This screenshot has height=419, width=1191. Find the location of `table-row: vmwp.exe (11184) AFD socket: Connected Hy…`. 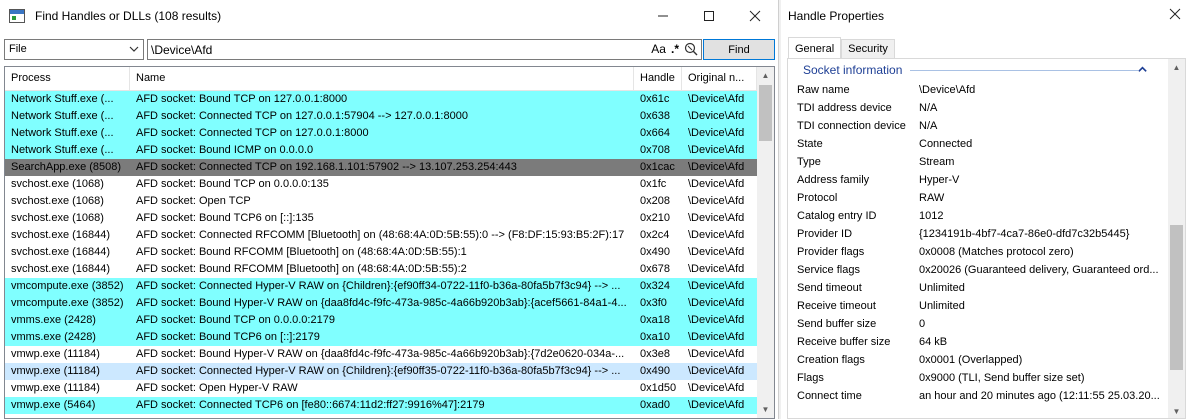

table-row: vmwp.exe (11184) AFD socket: Connected Hy… is located at coordinates (381, 371).